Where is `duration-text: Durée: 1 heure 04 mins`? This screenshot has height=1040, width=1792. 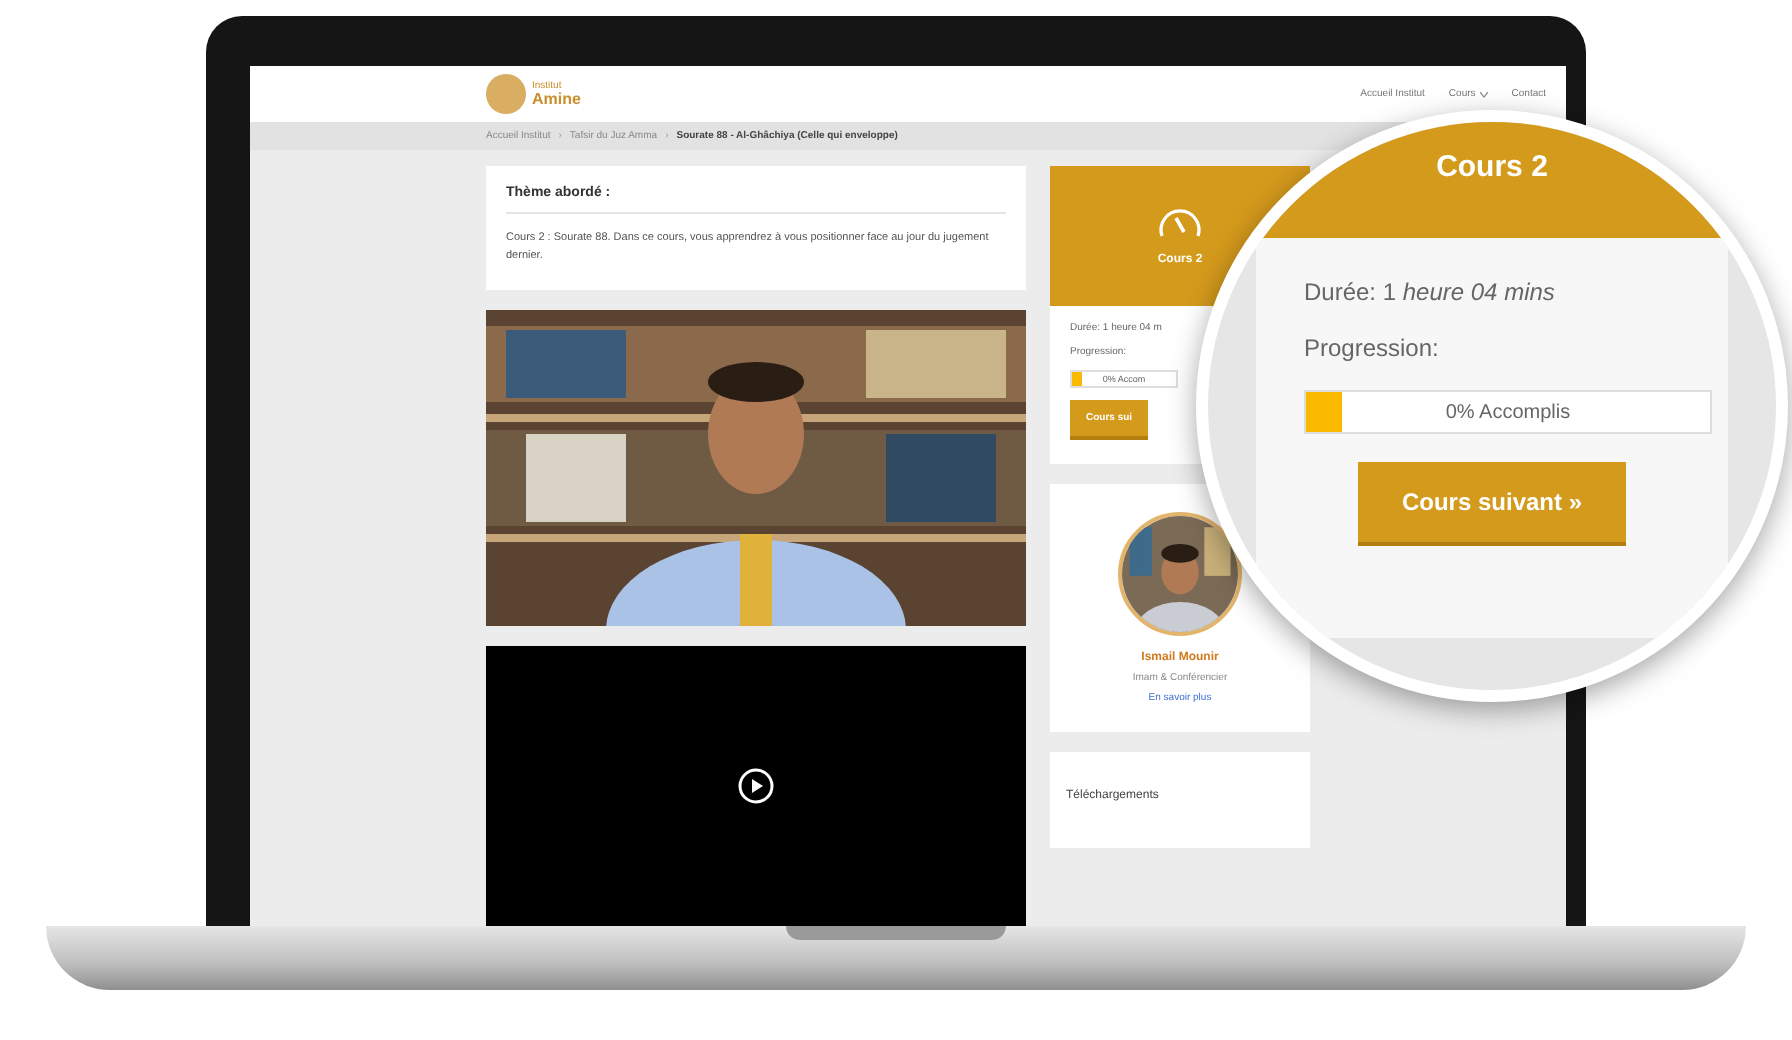 duration-text: Durée: 1 heure 04 mins is located at coordinates (1429, 292).